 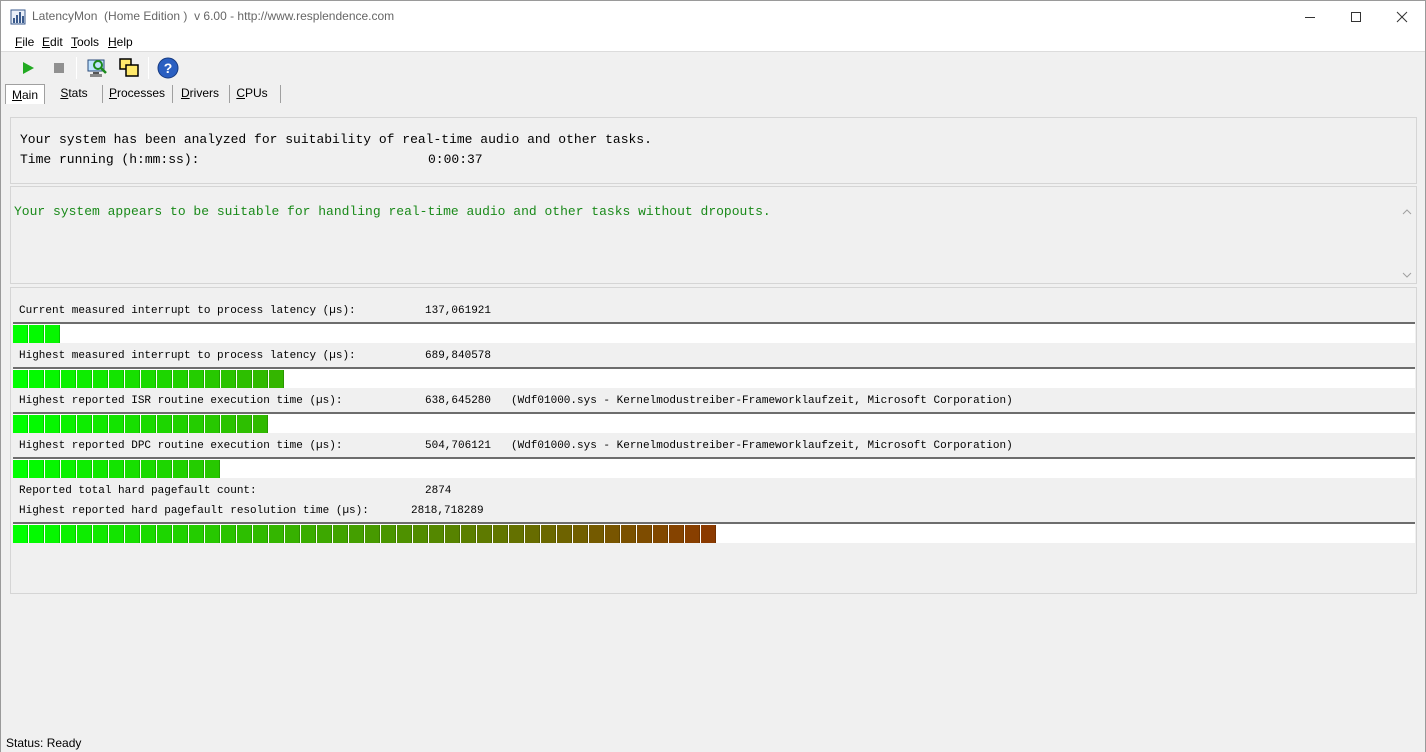 I want to click on minimize-icon, so click(x=1310, y=17).